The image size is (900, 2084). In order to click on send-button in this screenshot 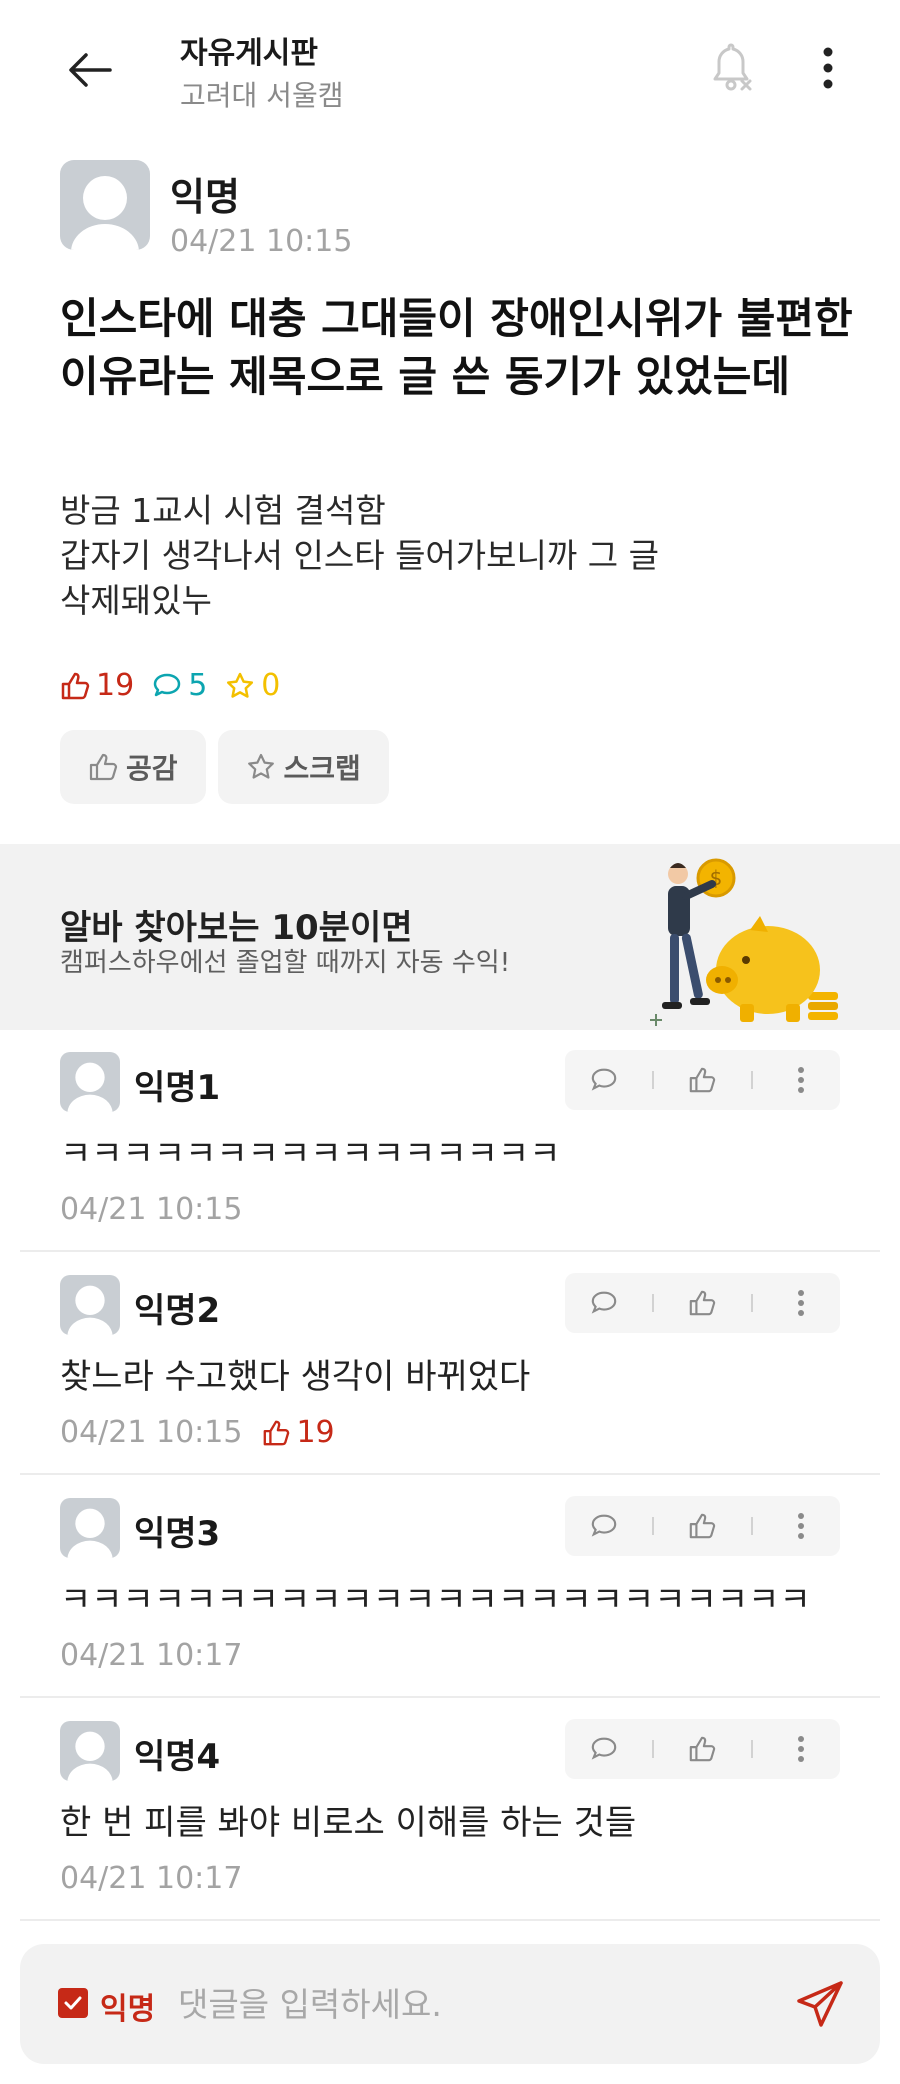, I will do `click(820, 2004)`.